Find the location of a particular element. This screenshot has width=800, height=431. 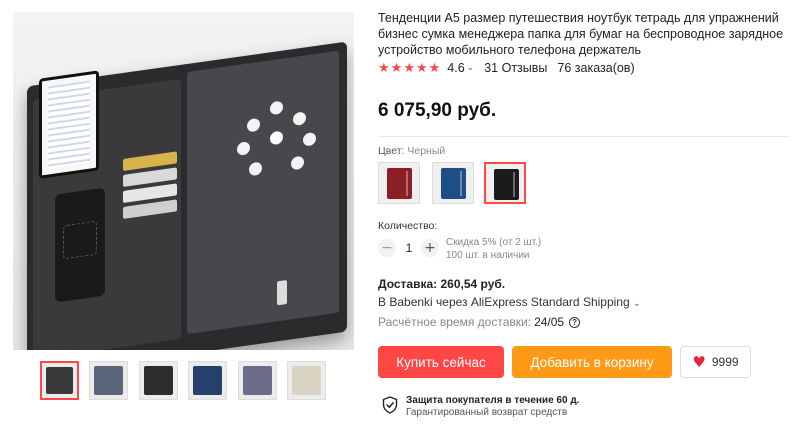

power-bank-illustration is located at coordinates (80, 245).